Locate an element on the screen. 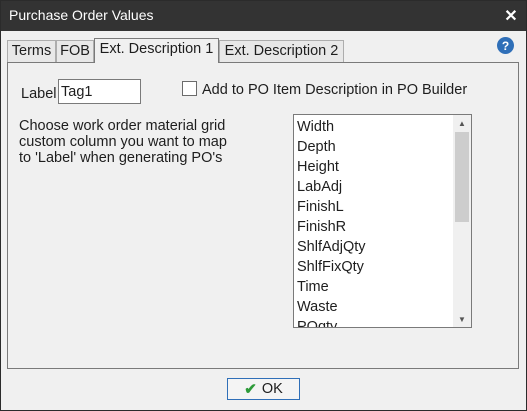  scroll-thumb is located at coordinates (462, 177).